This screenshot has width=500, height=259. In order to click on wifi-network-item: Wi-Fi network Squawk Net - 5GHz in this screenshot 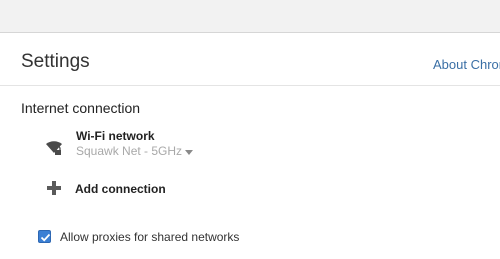, I will do `click(140, 145)`.